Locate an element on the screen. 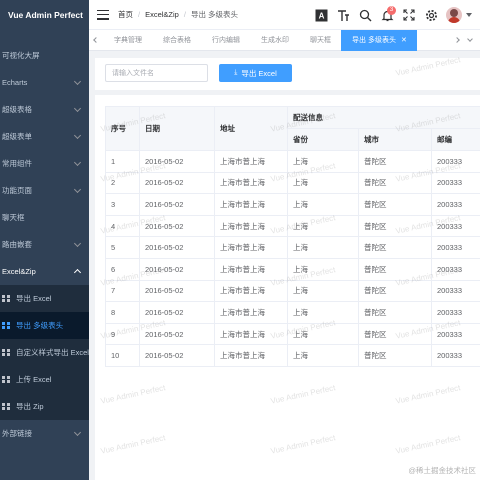  tabs-scroll-left-icon is located at coordinates (96, 40).